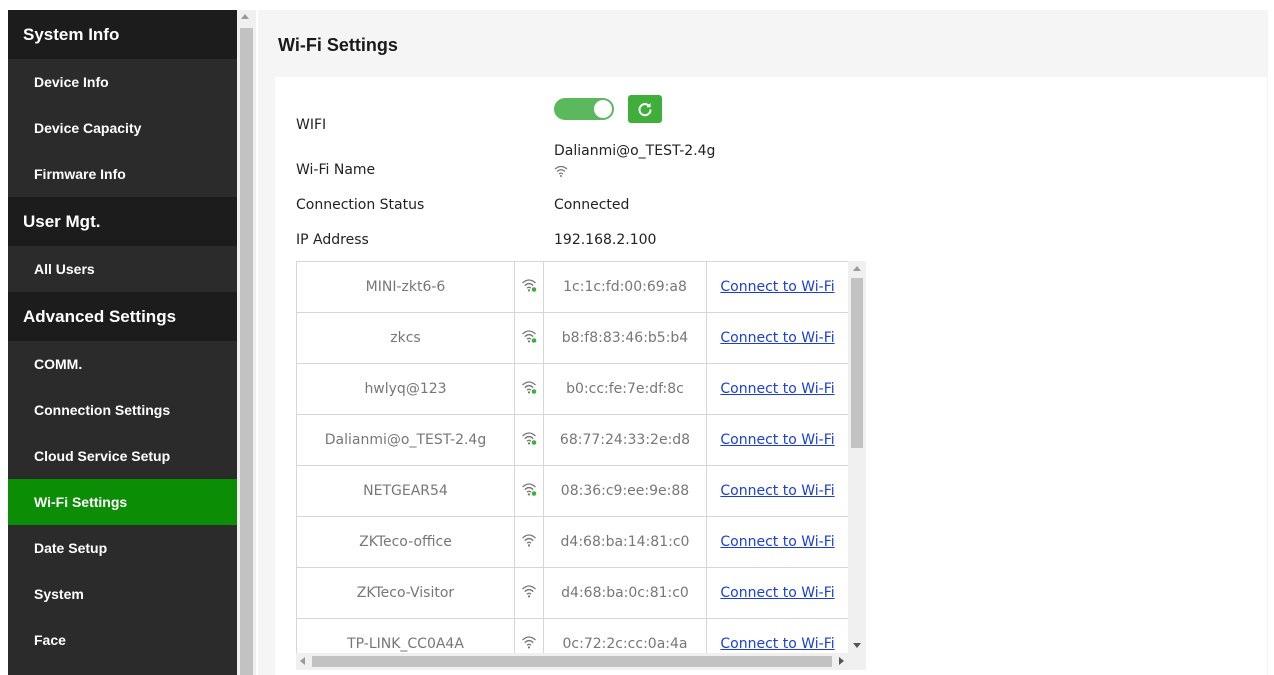 This screenshot has width=1274, height=675. What do you see at coordinates (122, 364) in the screenshot?
I see `sidebar-item-comm: COMM.` at bounding box center [122, 364].